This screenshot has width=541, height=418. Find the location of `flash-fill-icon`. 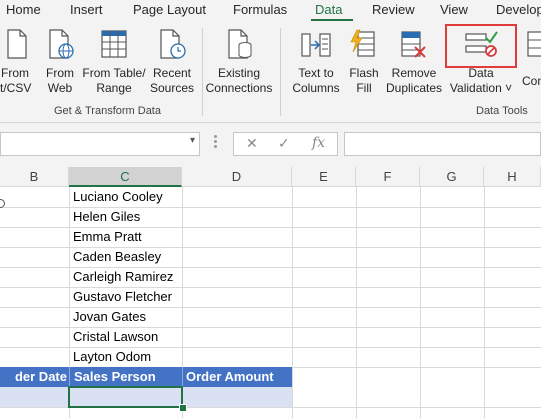

flash-fill-icon is located at coordinates (362, 43).